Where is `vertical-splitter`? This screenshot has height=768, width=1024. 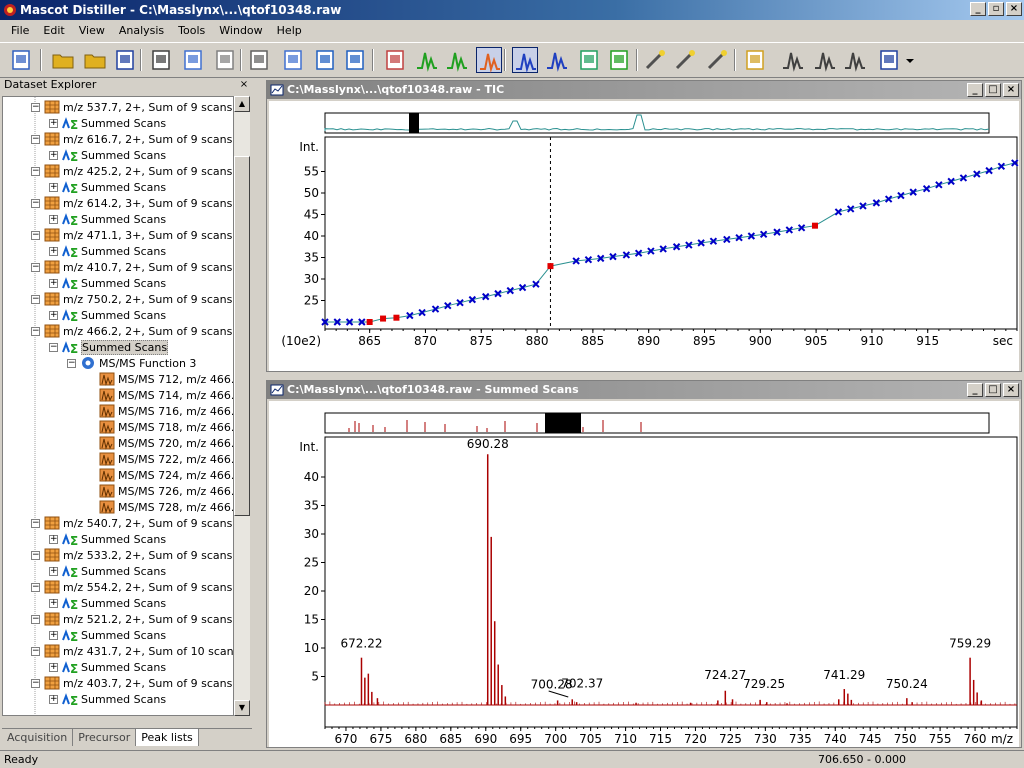
vertical-splitter is located at coordinates (260, 413).